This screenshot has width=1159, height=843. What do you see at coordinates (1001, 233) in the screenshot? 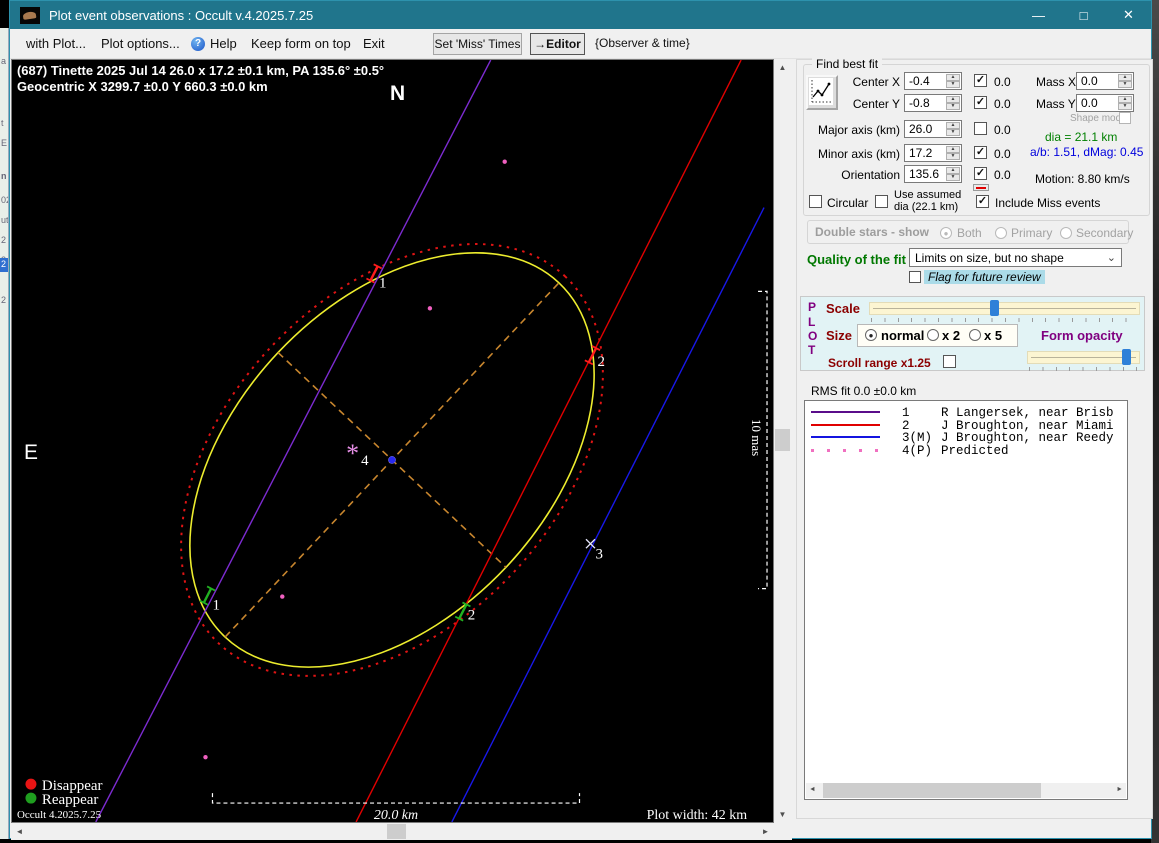
I see `double-primary-radio` at bounding box center [1001, 233].